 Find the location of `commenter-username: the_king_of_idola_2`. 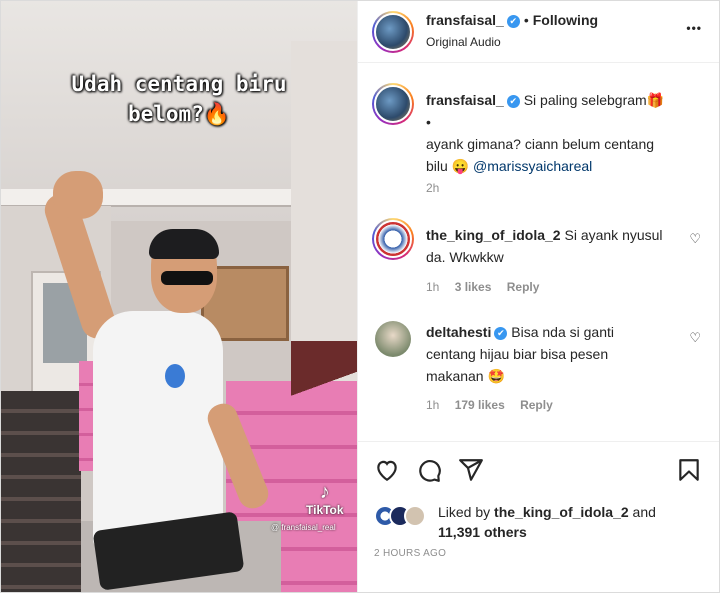

commenter-username: the_king_of_idola_2 is located at coordinates (493, 235).